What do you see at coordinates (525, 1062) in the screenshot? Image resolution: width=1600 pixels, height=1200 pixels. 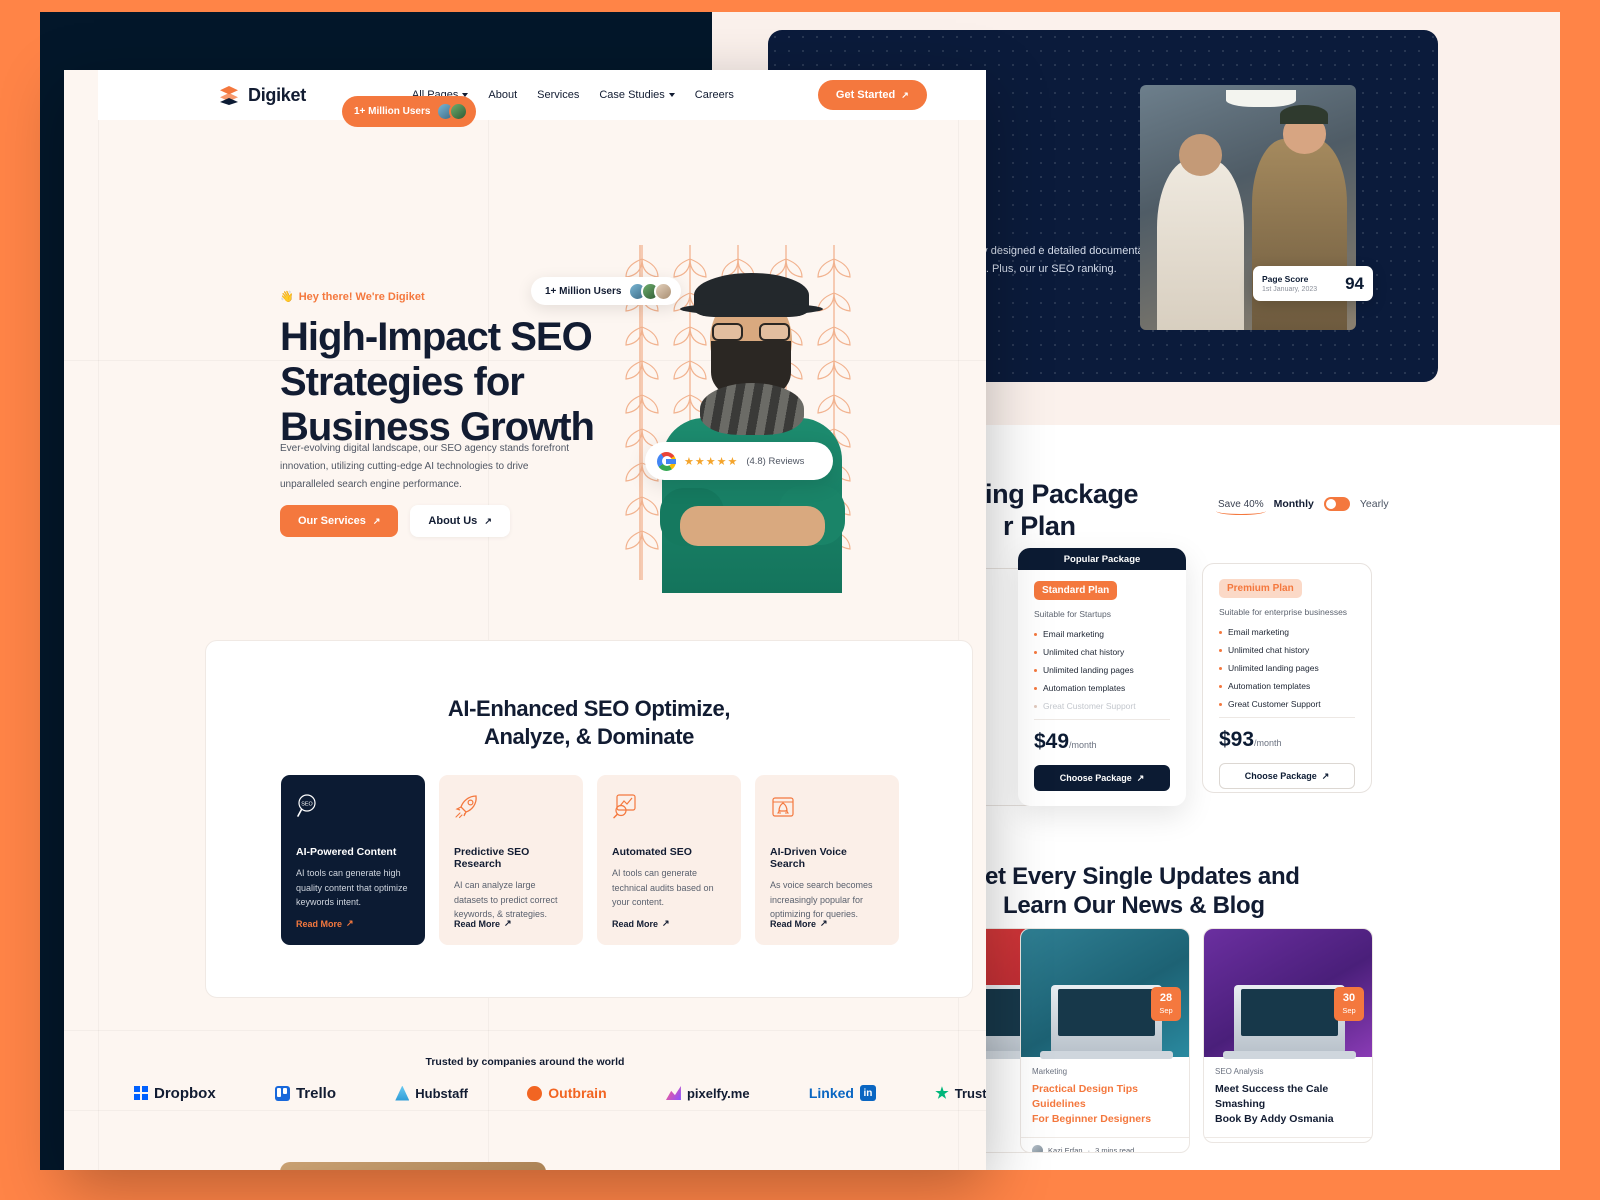 I see `trusted-by-label: Trusted by companies around the world` at bounding box center [525, 1062].